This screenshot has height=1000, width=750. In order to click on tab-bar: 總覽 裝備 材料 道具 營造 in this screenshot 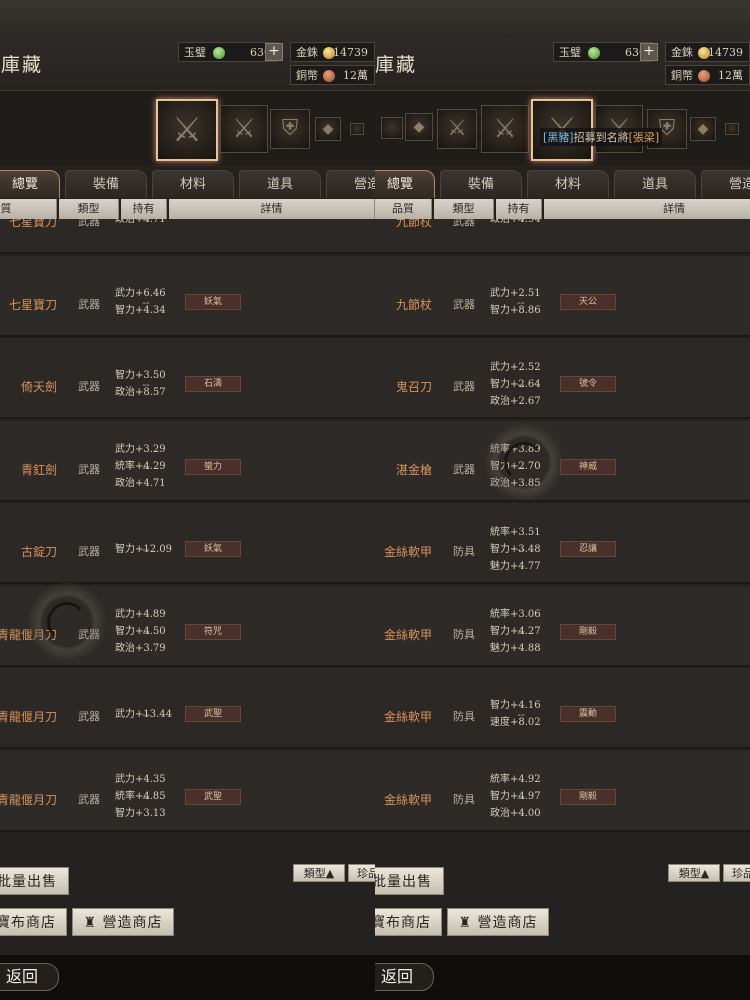, I will do `click(187, 184)`.